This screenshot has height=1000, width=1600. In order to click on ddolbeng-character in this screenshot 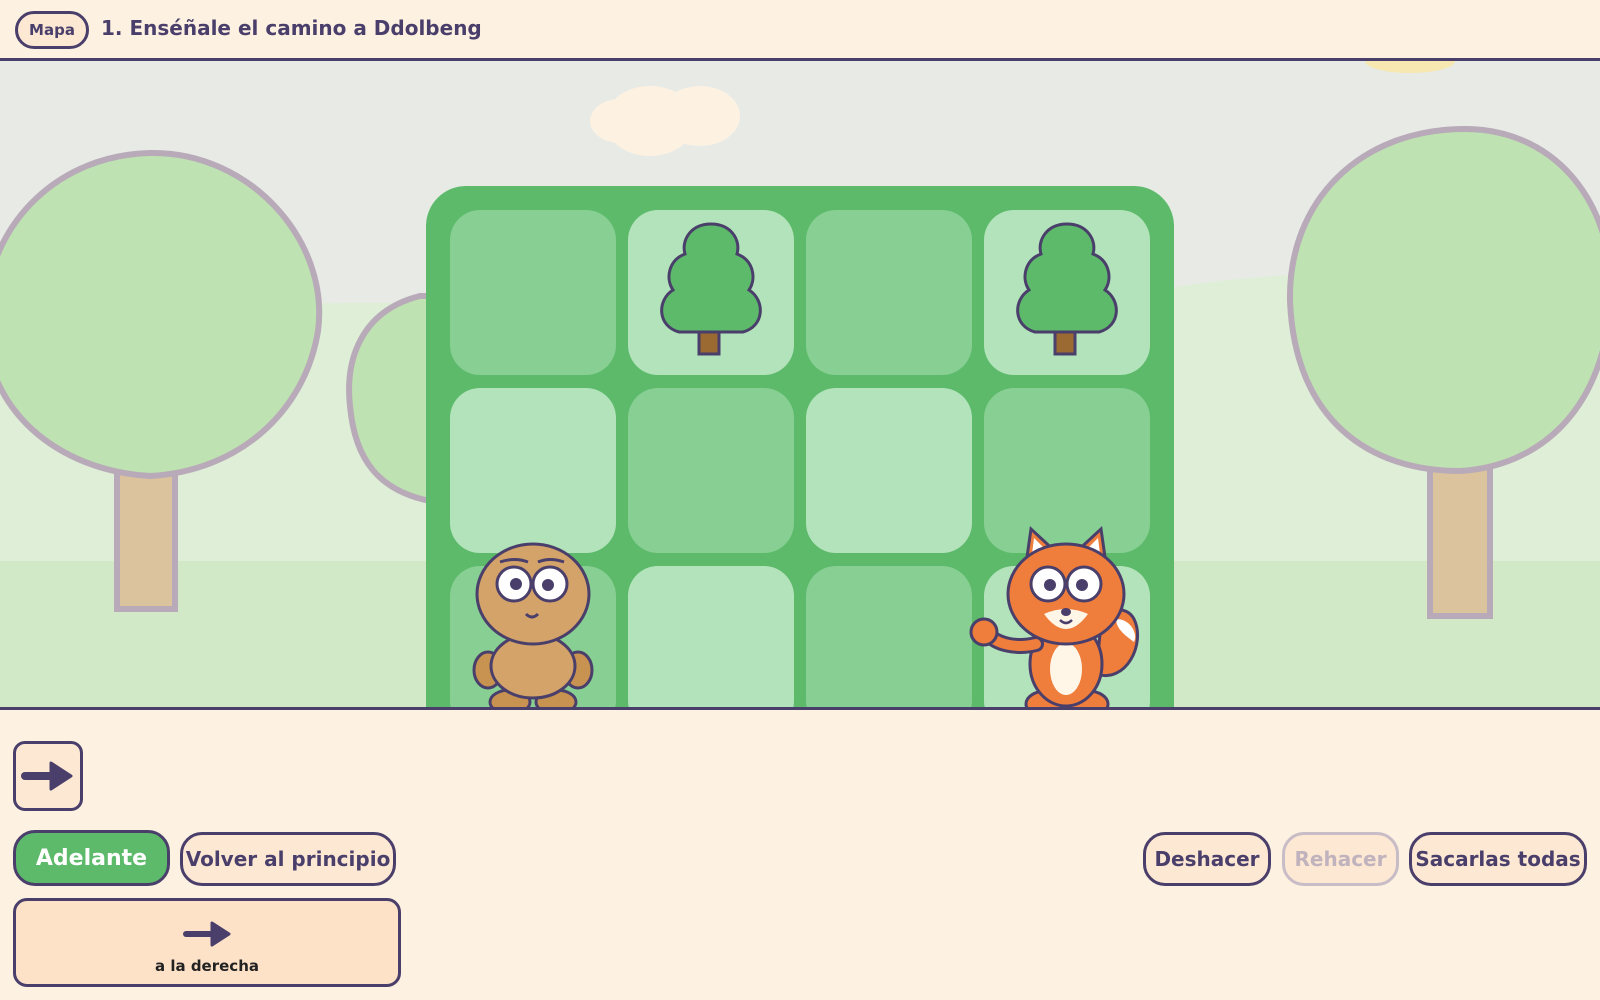, I will do `click(533, 624)`.